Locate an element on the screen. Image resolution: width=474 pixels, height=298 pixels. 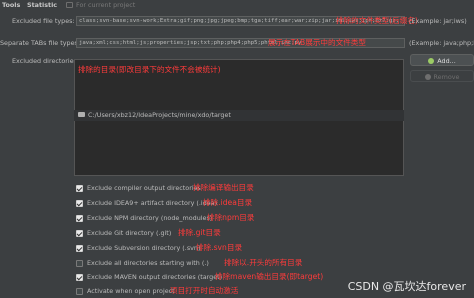
excluded-file-types-label: Excluded file types: is located at coordinates (43, 21).